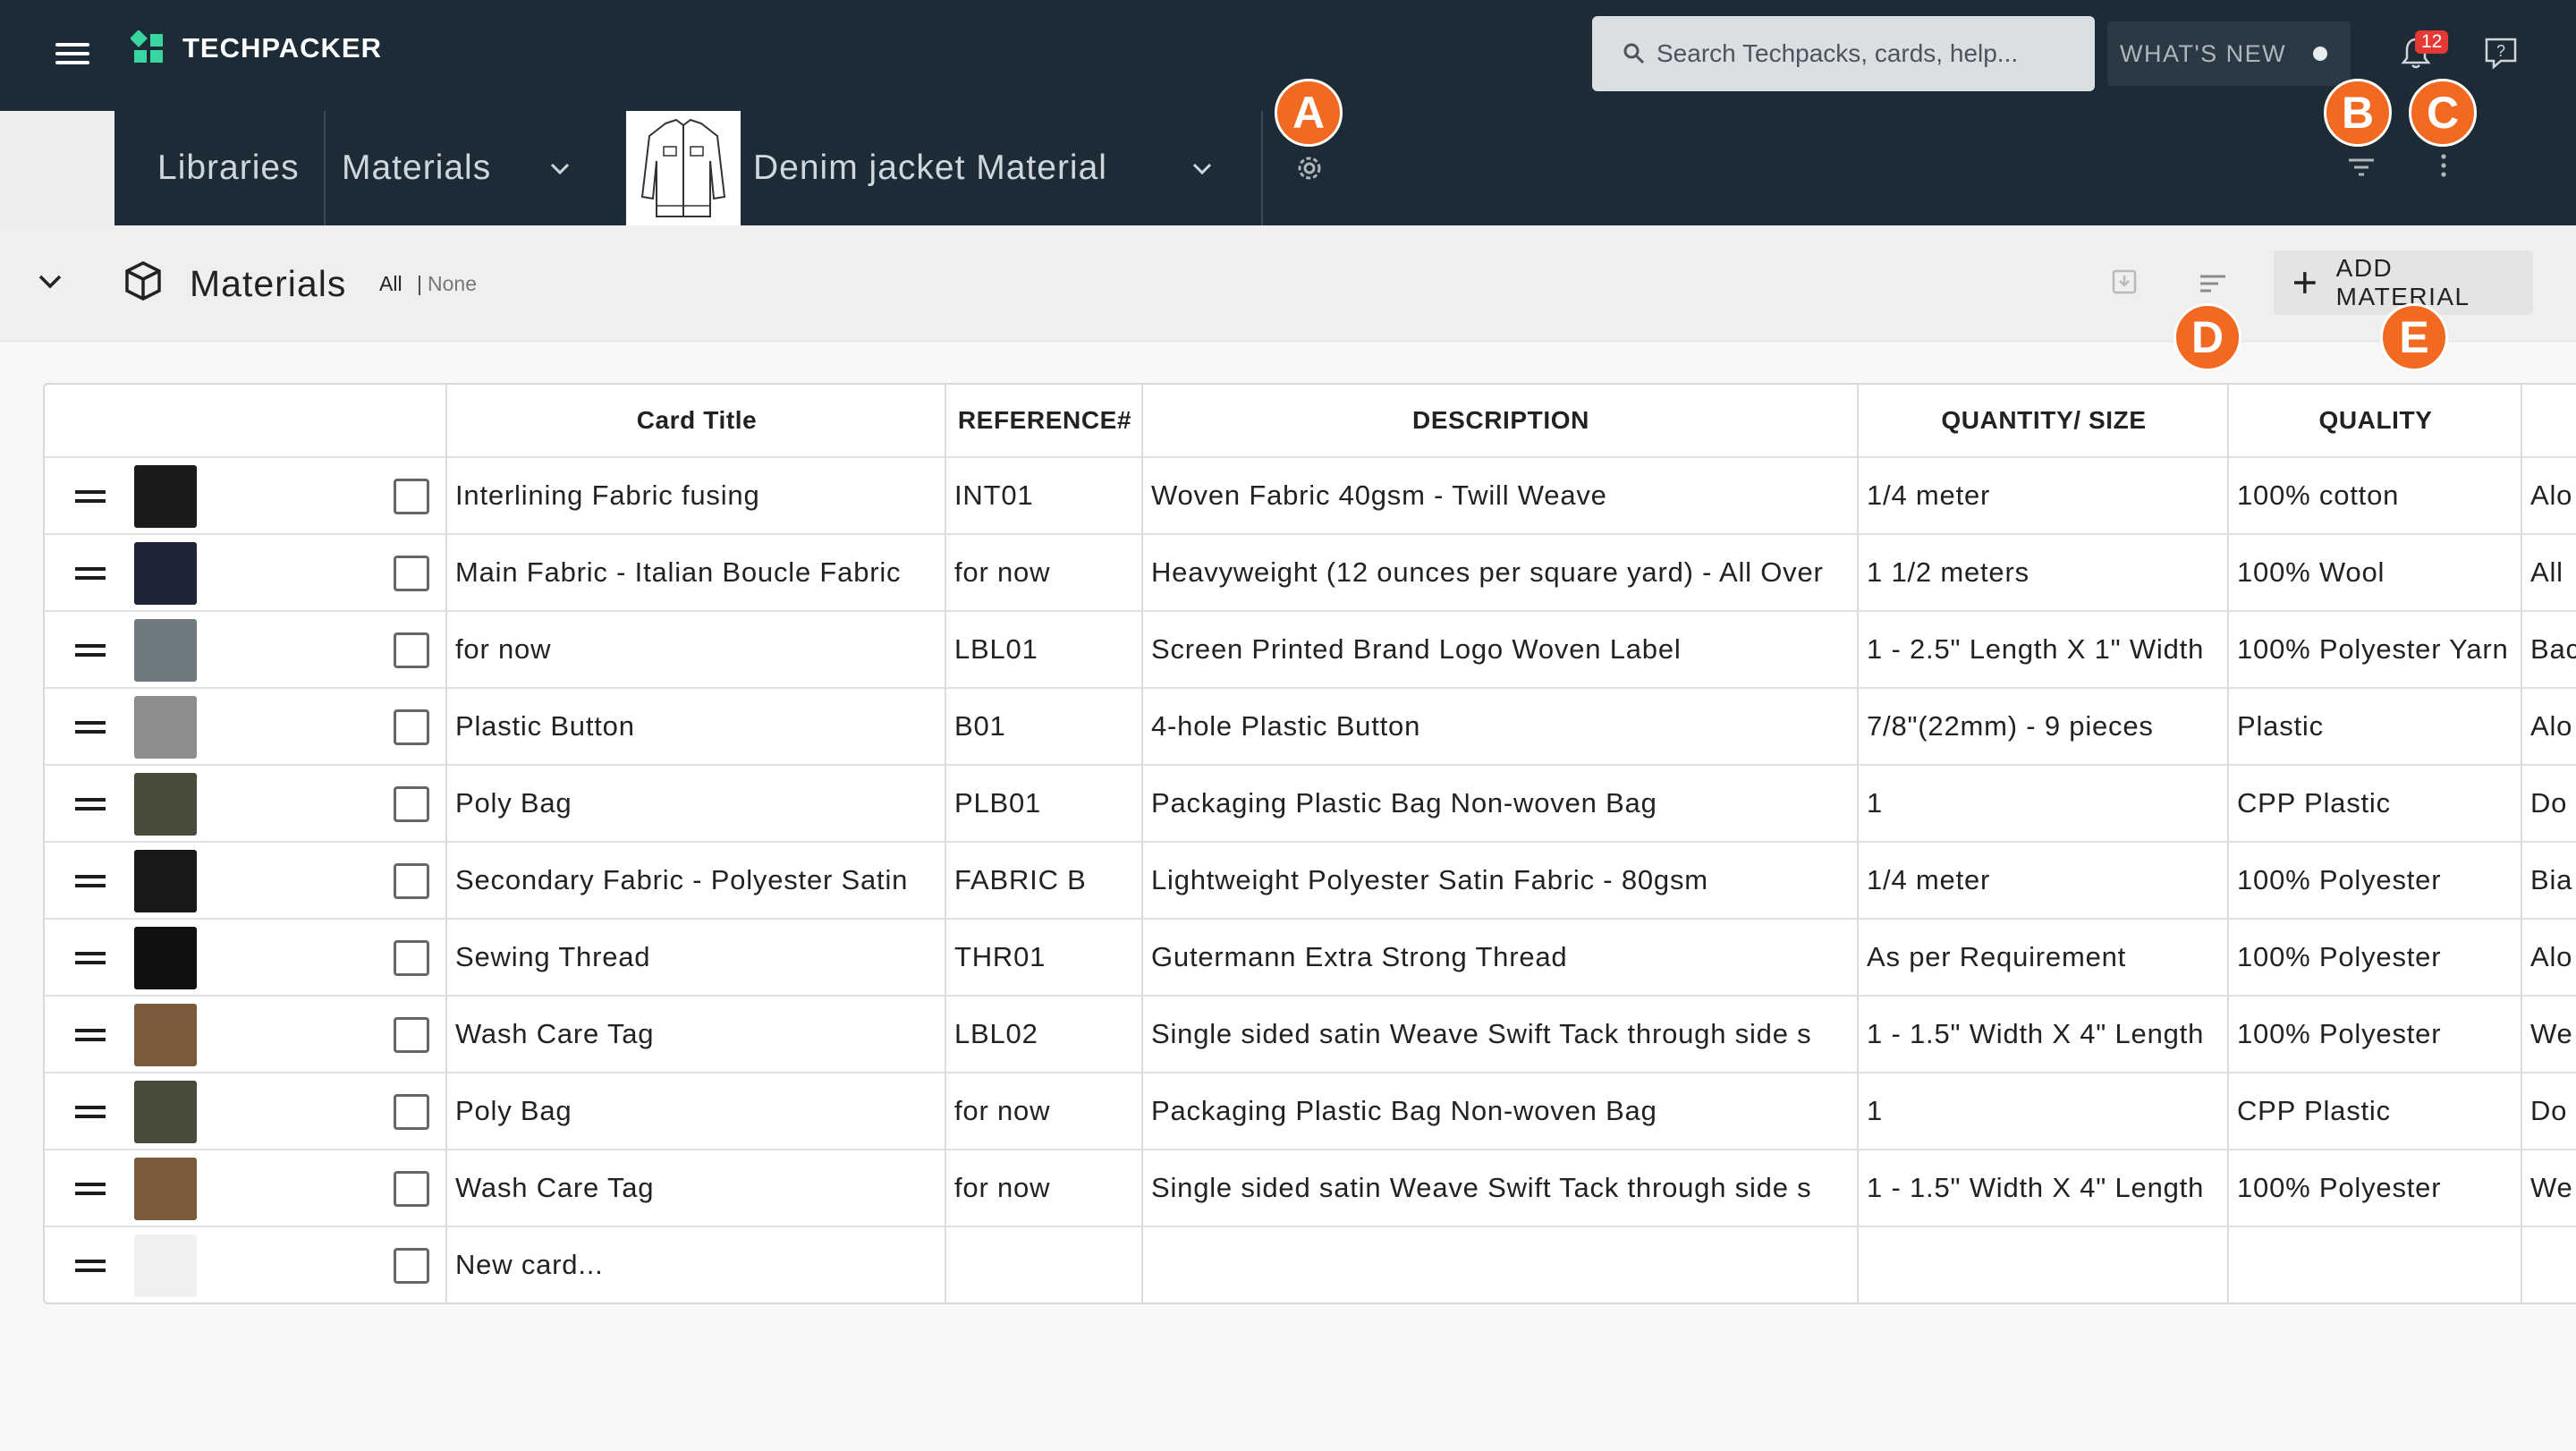 The height and width of the screenshot is (1451, 2576). Describe the element at coordinates (683, 168) in the screenshot. I see `techpack-thumbnail` at that location.